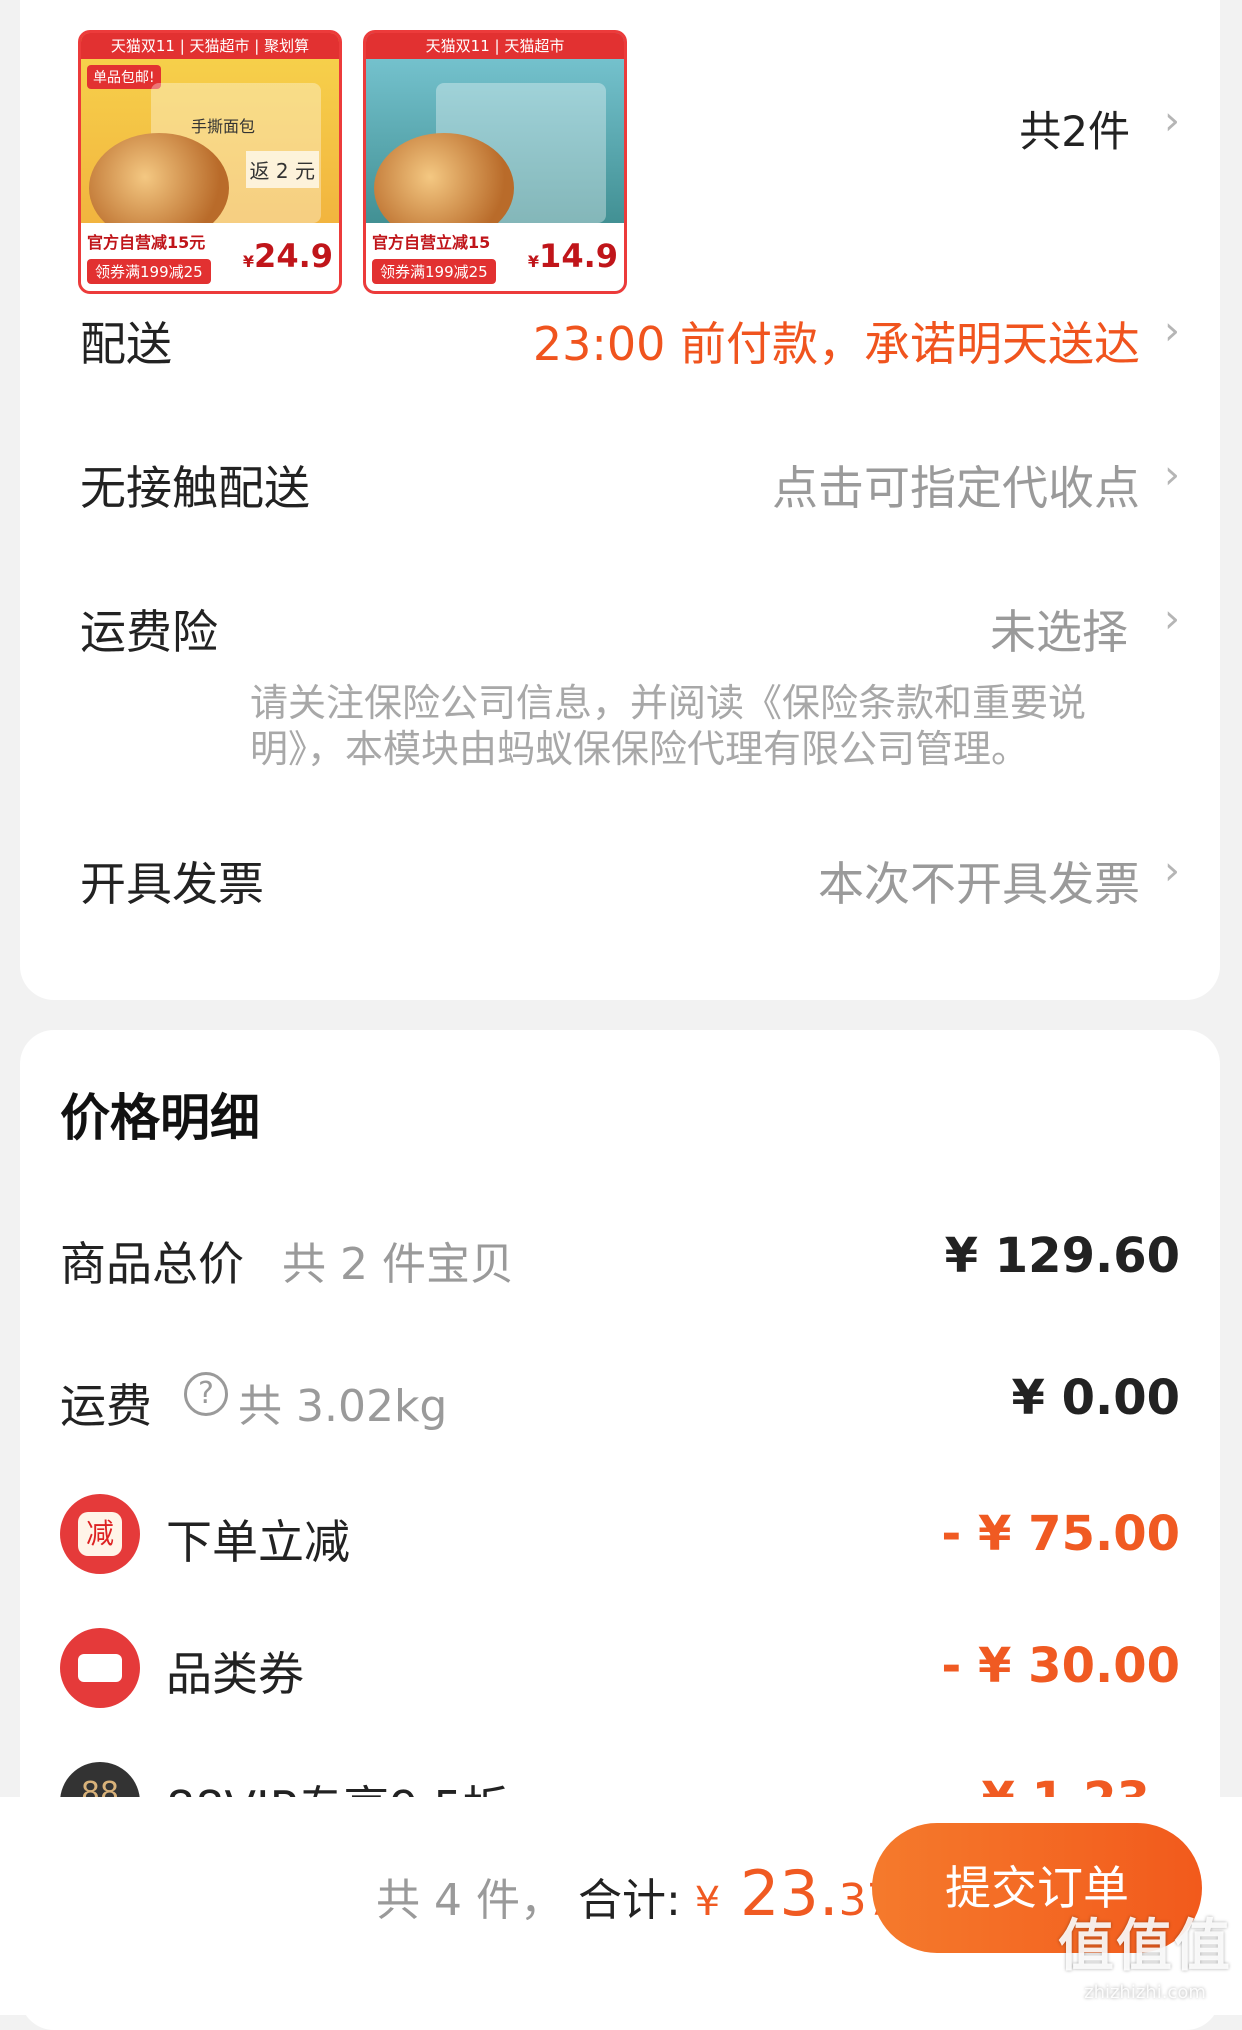 The height and width of the screenshot is (2030, 1242). I want to click on product-name: 手撕面包, so click(223, 126).